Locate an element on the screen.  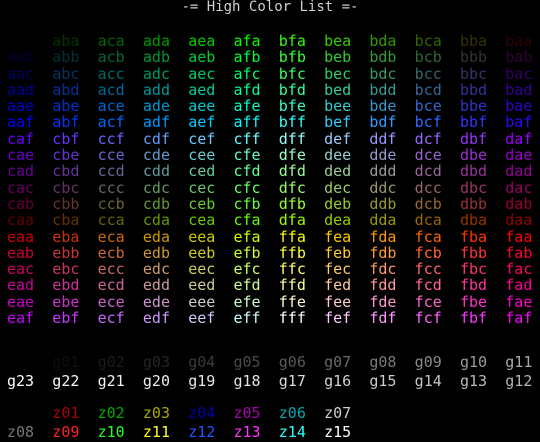
color-swatch-label: fca is located at coordinates (428, 236).